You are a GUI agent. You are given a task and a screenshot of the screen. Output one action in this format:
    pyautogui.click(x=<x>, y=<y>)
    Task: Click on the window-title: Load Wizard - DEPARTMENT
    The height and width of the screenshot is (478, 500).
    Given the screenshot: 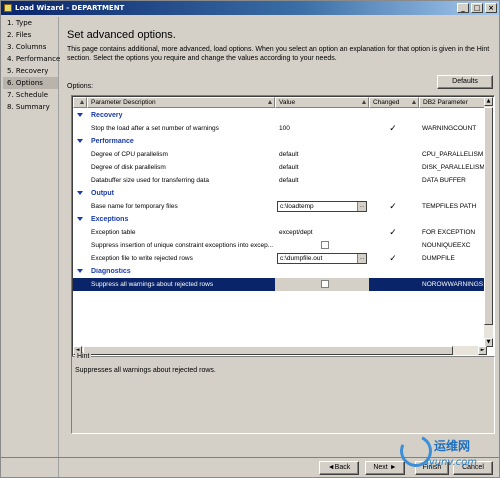 What is the action you would take?
    pyautogui.click(x=70, y=8)
    